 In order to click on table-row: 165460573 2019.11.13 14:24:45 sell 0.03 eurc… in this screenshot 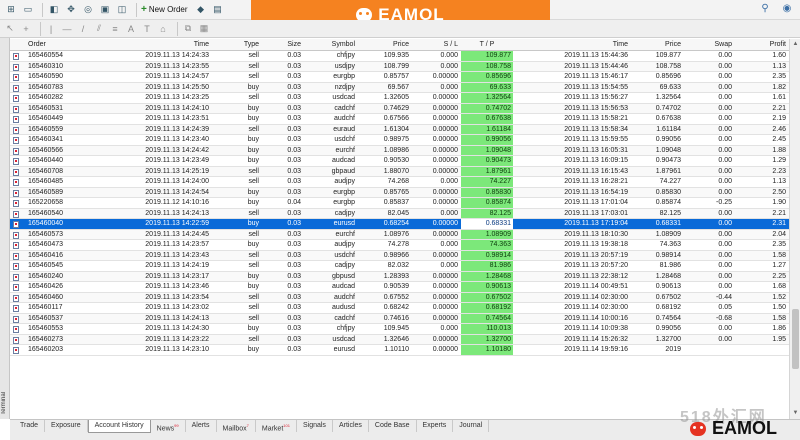, I will do `click(399, 234)`.